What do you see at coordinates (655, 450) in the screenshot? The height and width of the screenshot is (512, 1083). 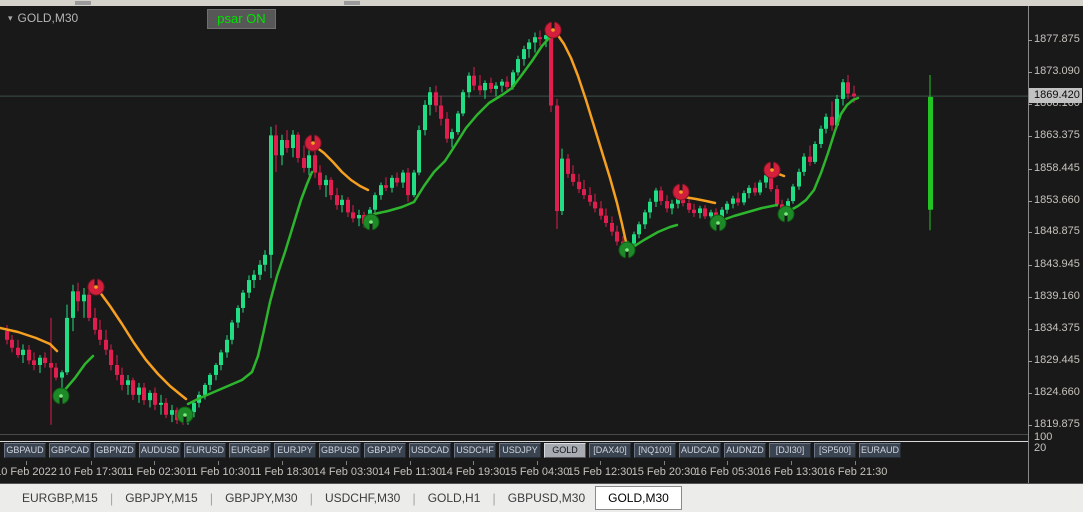 I see `symbol-button-nq100: [NQ100]` at bounding box center [655, 450].